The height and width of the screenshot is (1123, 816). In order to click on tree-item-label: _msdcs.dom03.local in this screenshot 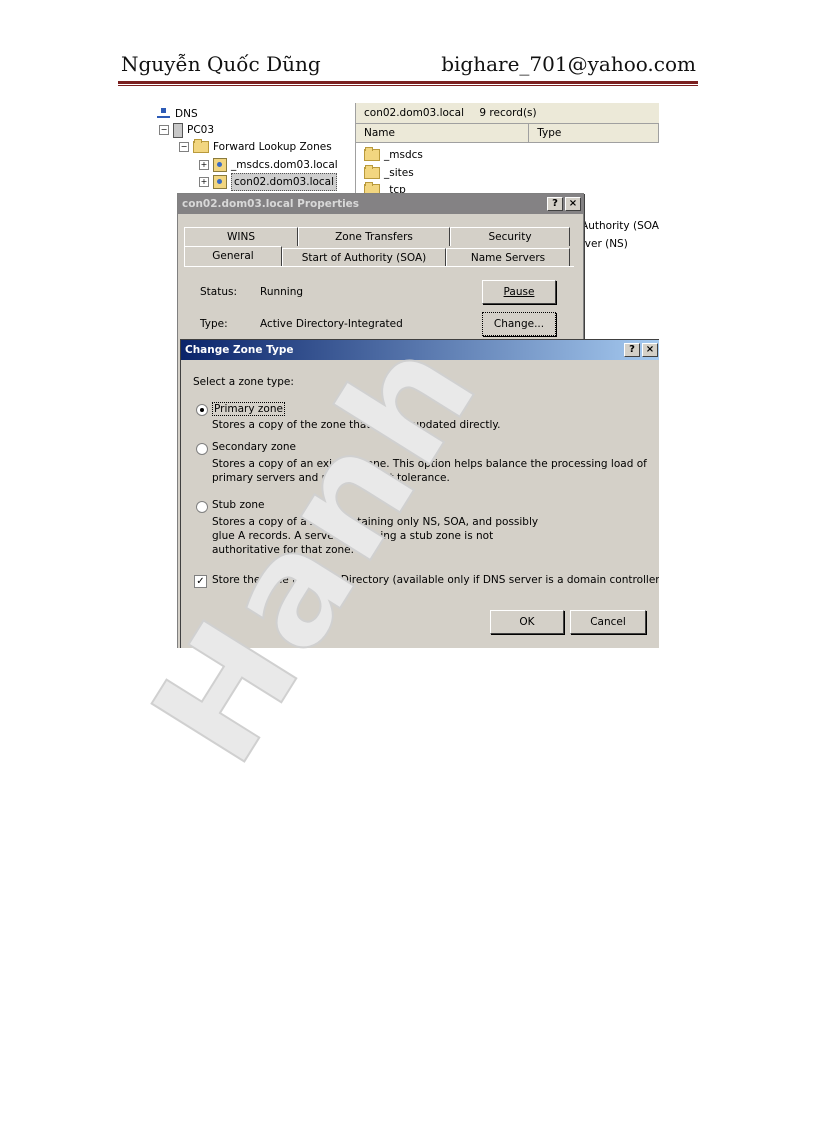, I will do `click(284, 165)`.